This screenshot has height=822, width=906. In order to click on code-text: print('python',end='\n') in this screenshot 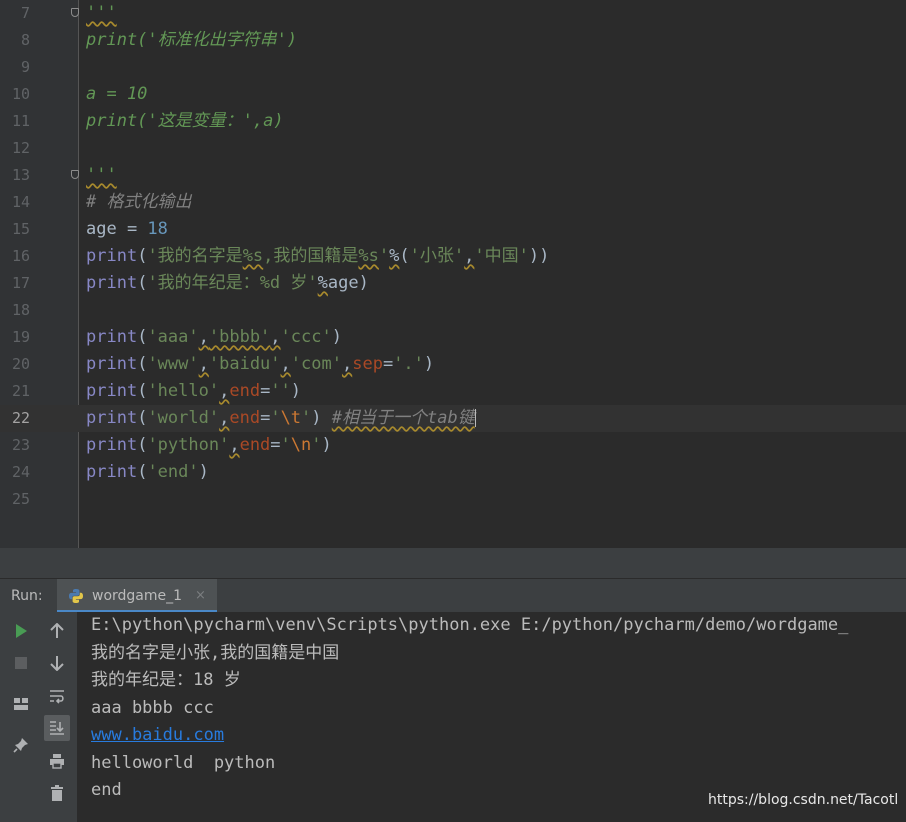, I will do `click(209, 445)`.